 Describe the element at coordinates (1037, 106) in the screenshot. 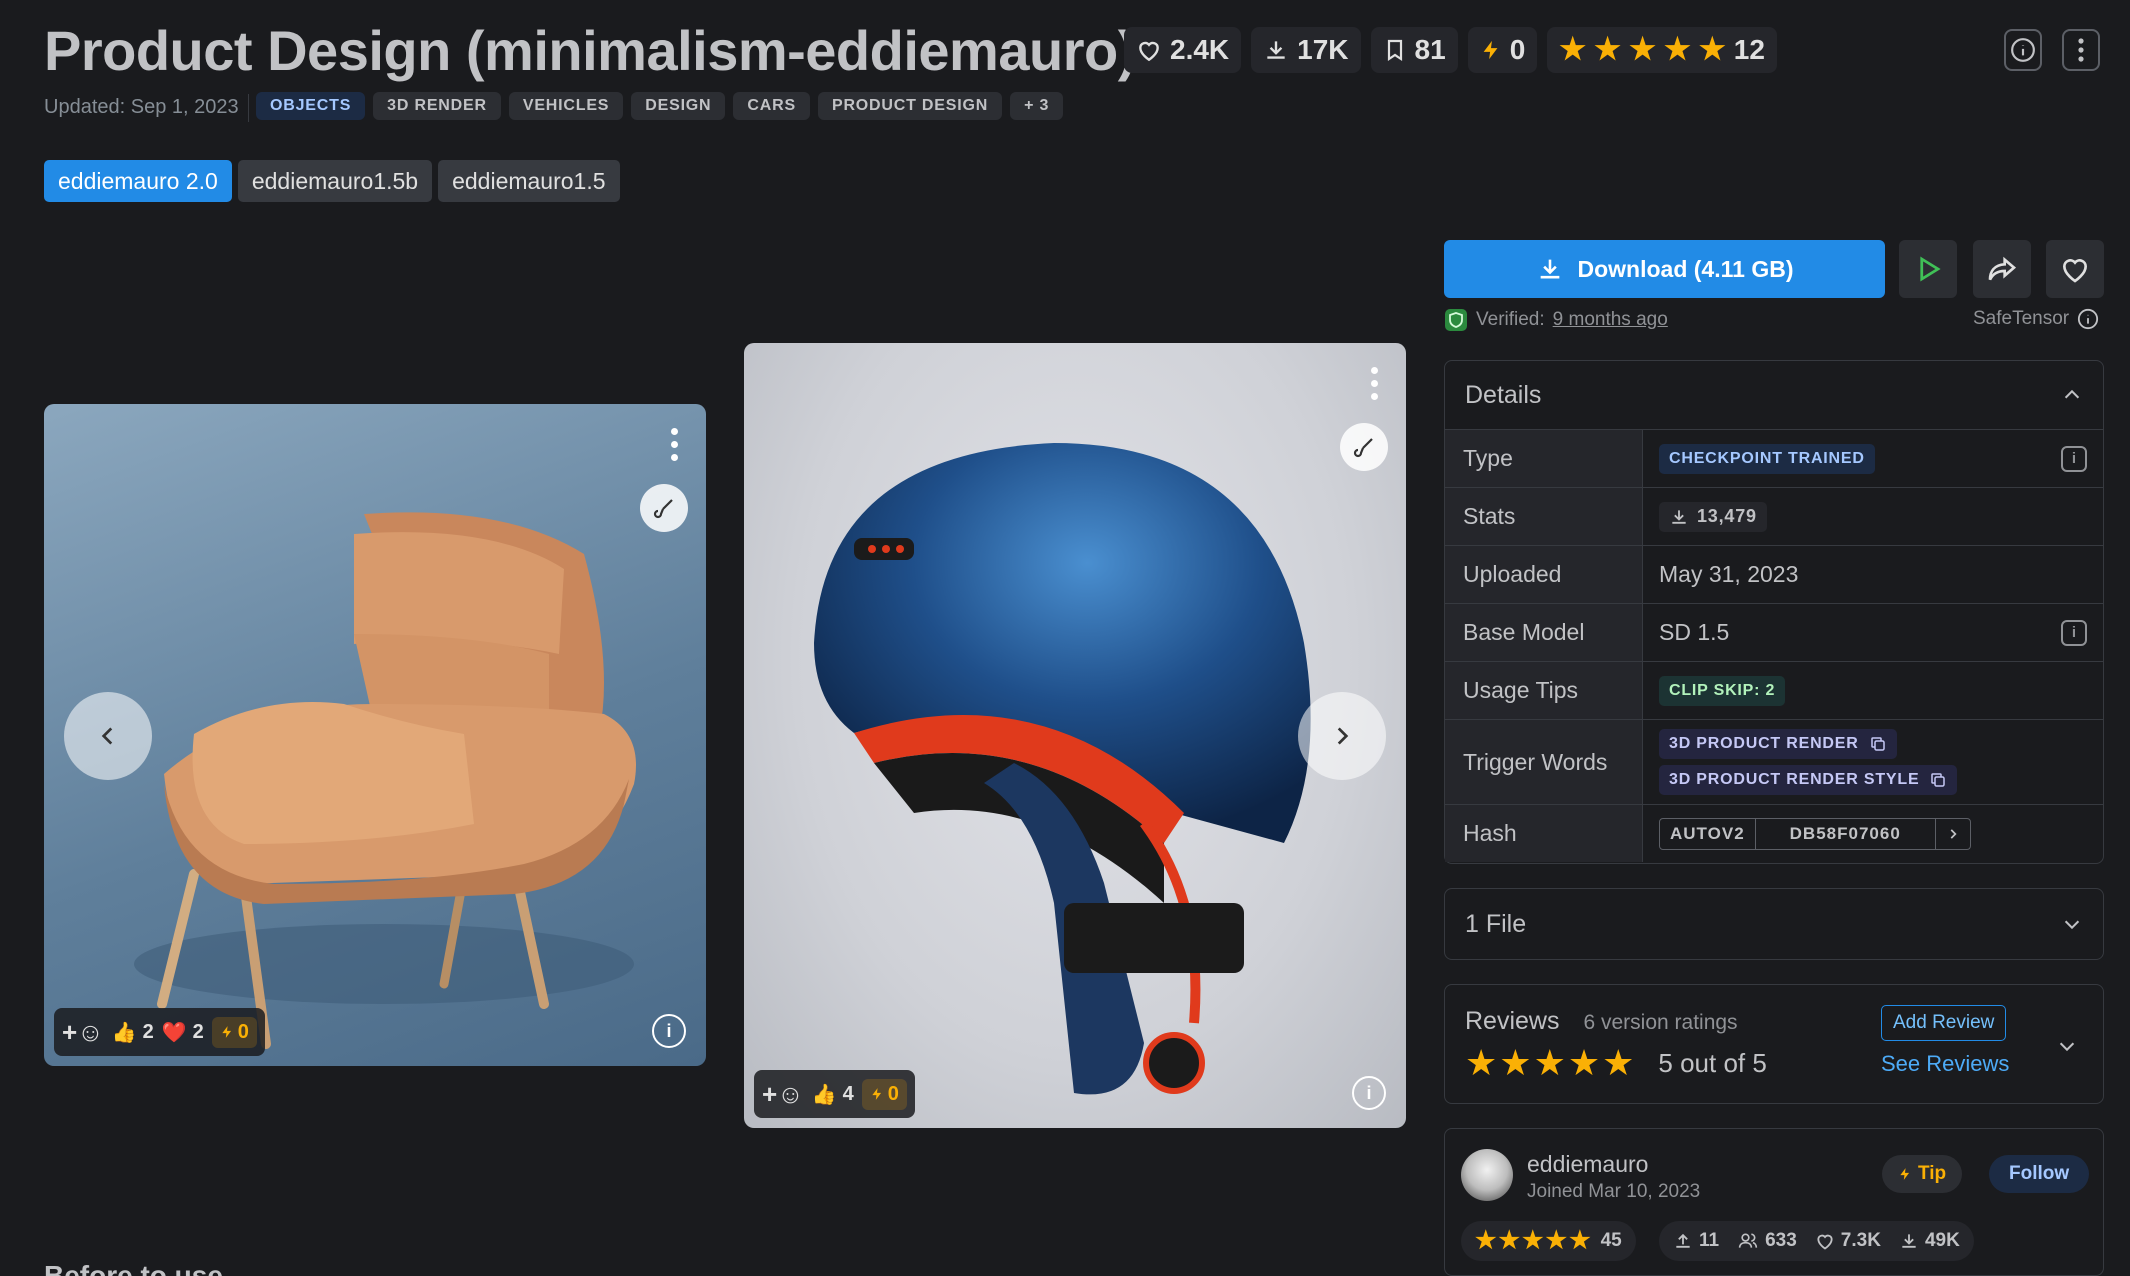

I see `tag-more: + 3` at that location.